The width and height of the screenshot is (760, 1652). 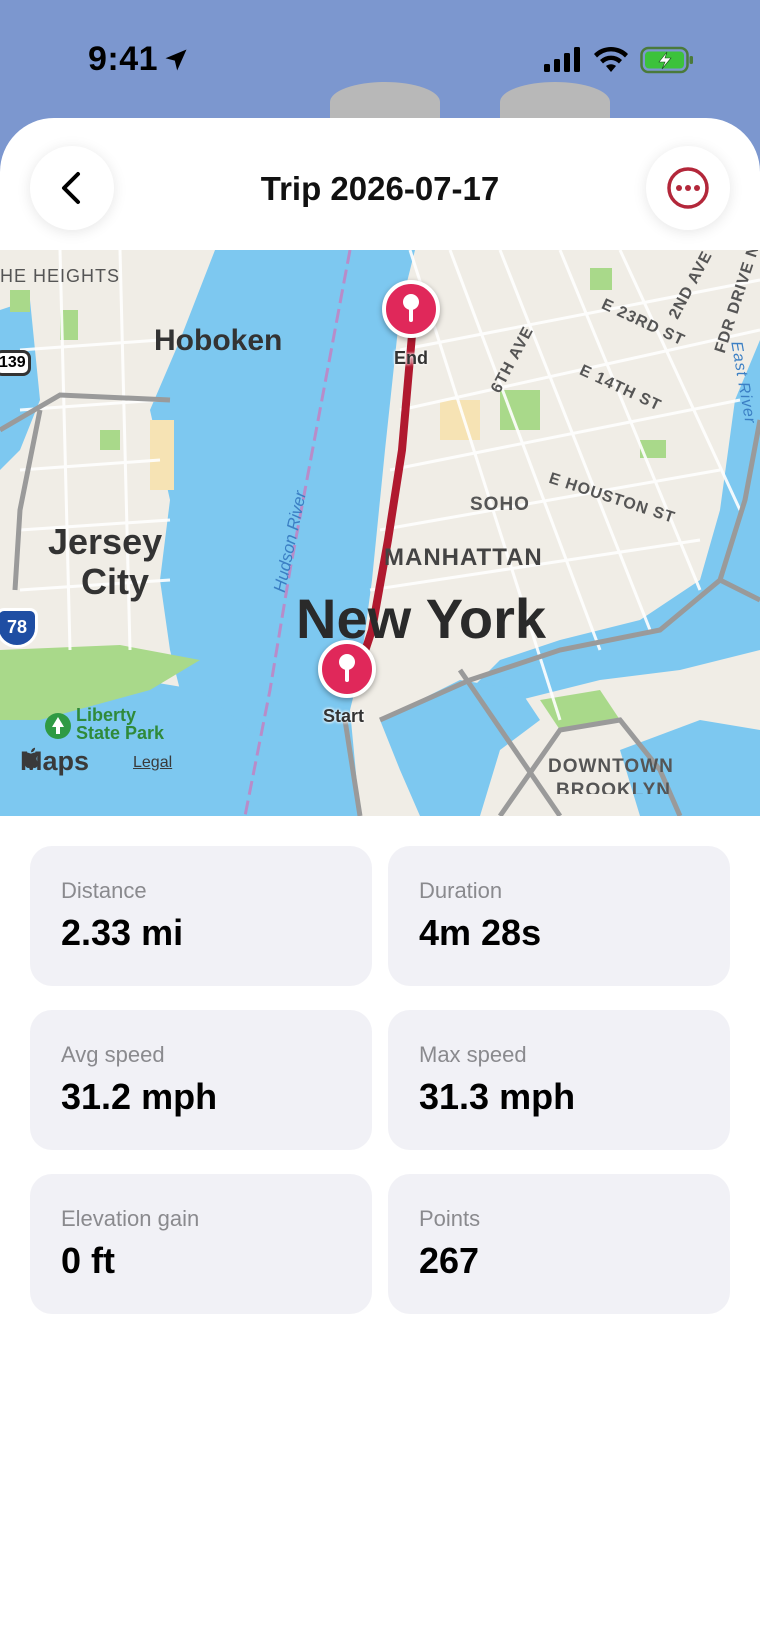 I want to click on stat-value: 0 ft, so click(x=88, y=1260).